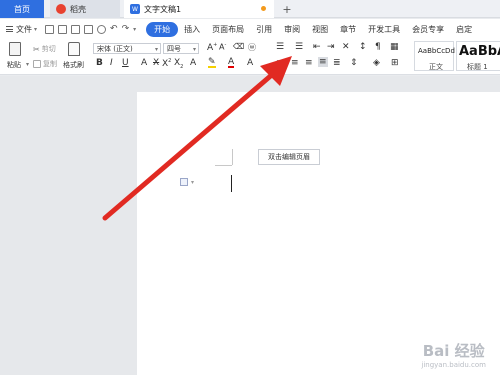 The image size is (500, 375). Describe the element at coordinates (299, 47) in the screenshot. I see `numbered-list-icon: ☰` at that location.